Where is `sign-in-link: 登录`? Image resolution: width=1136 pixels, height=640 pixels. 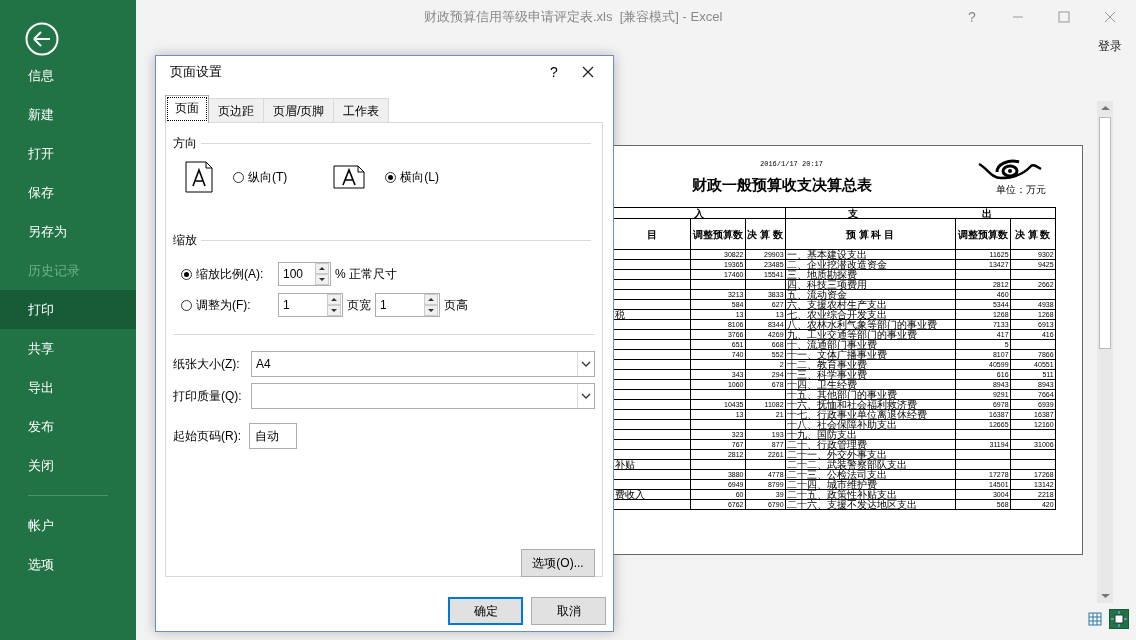 sign-in-link: 登录 is located at coordinates (1110, 46).